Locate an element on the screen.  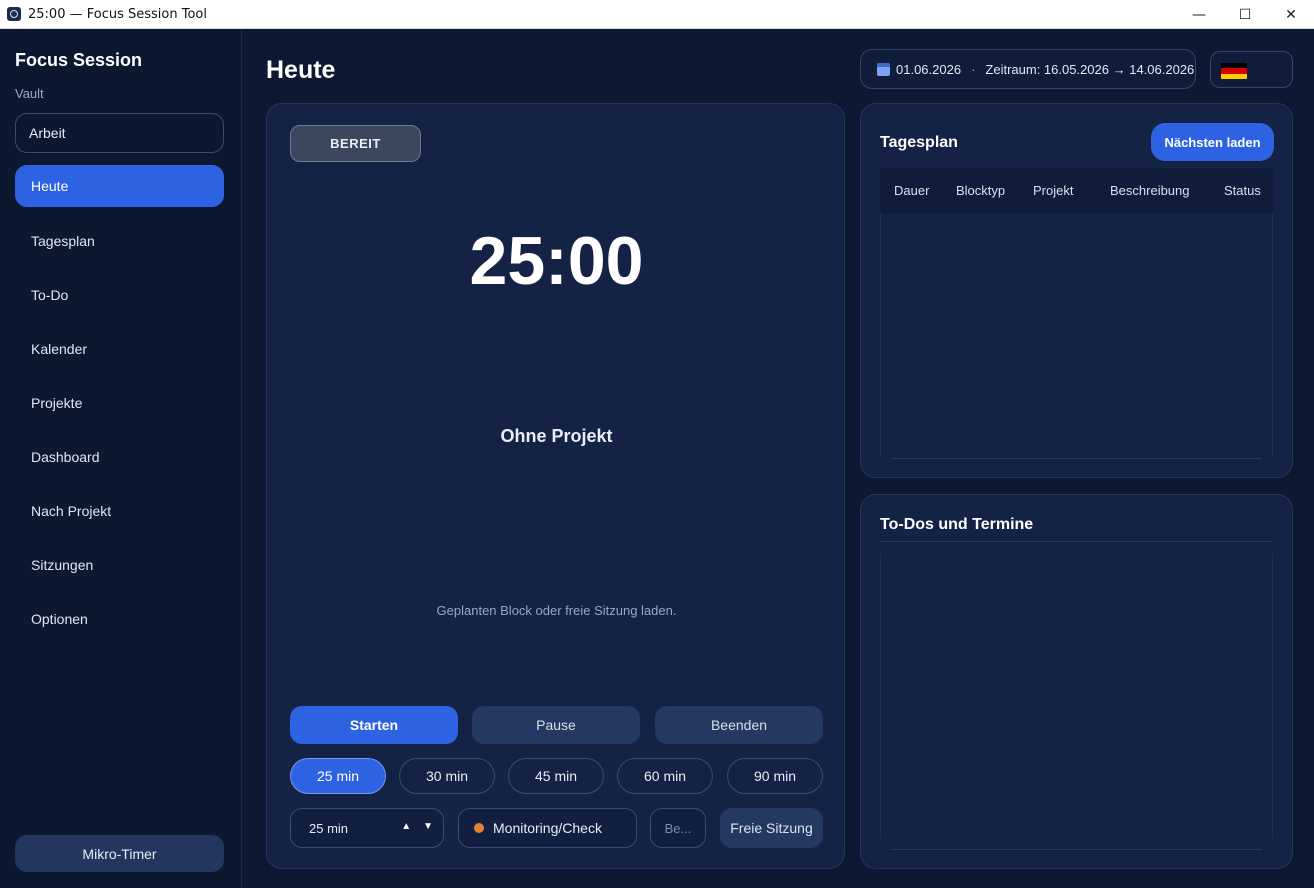
app-icon is located at coordinates (14, 14).